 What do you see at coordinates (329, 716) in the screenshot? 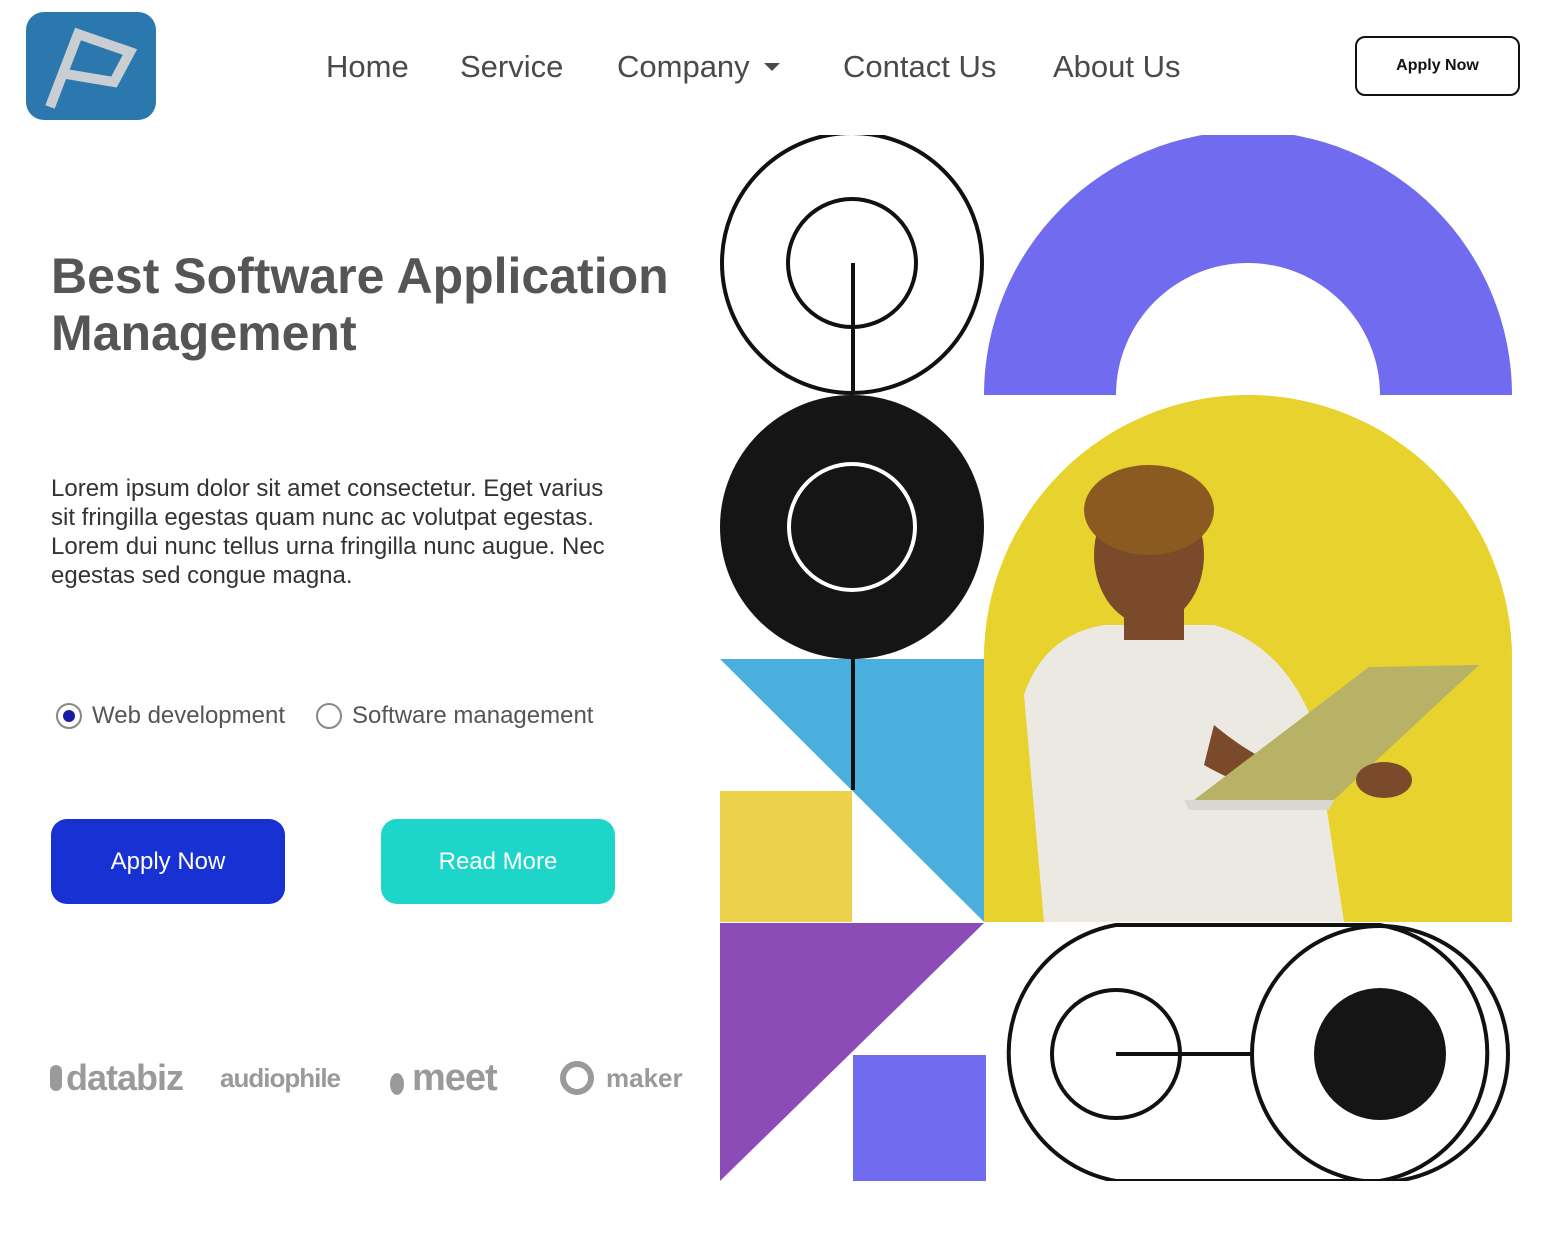
I see `radio-button` at bounding box center [329, 716].